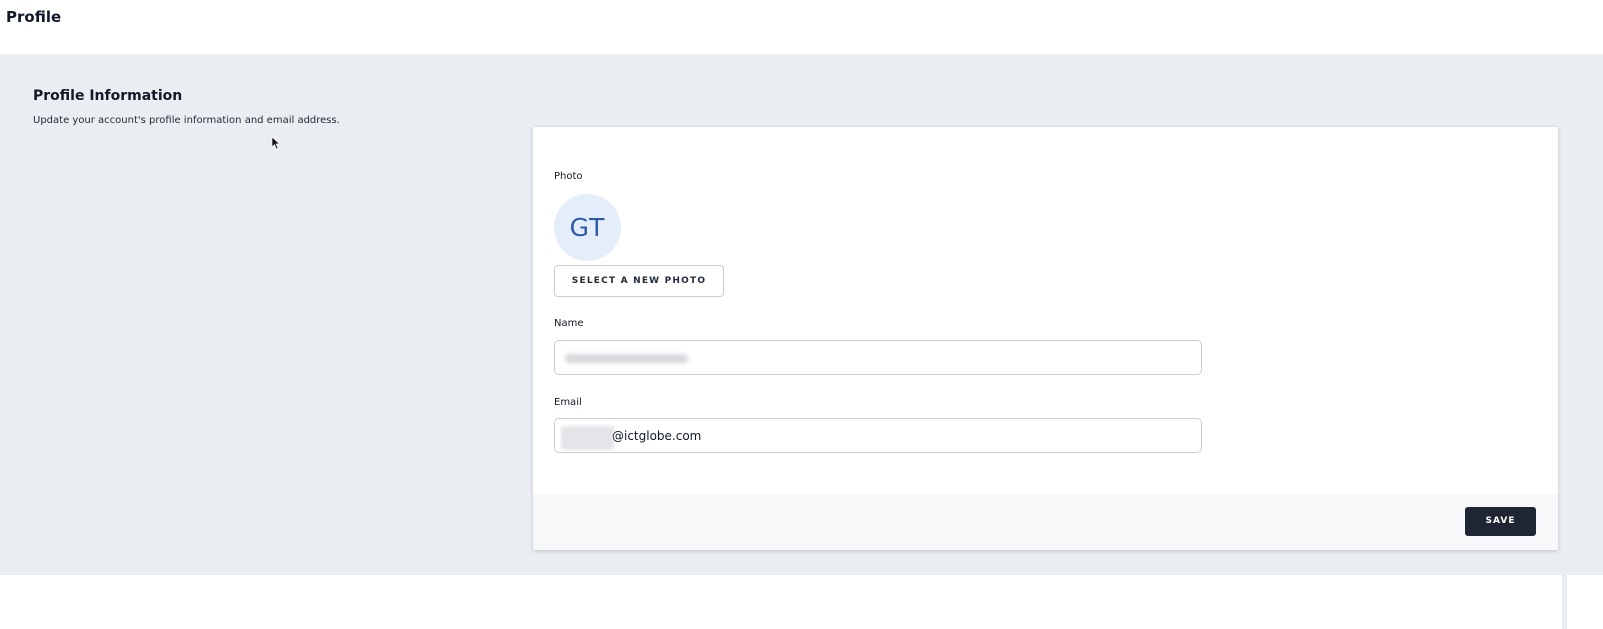  Describe the element at coordinates (878, 357) in the screenshot. I see `name-field` at that location.